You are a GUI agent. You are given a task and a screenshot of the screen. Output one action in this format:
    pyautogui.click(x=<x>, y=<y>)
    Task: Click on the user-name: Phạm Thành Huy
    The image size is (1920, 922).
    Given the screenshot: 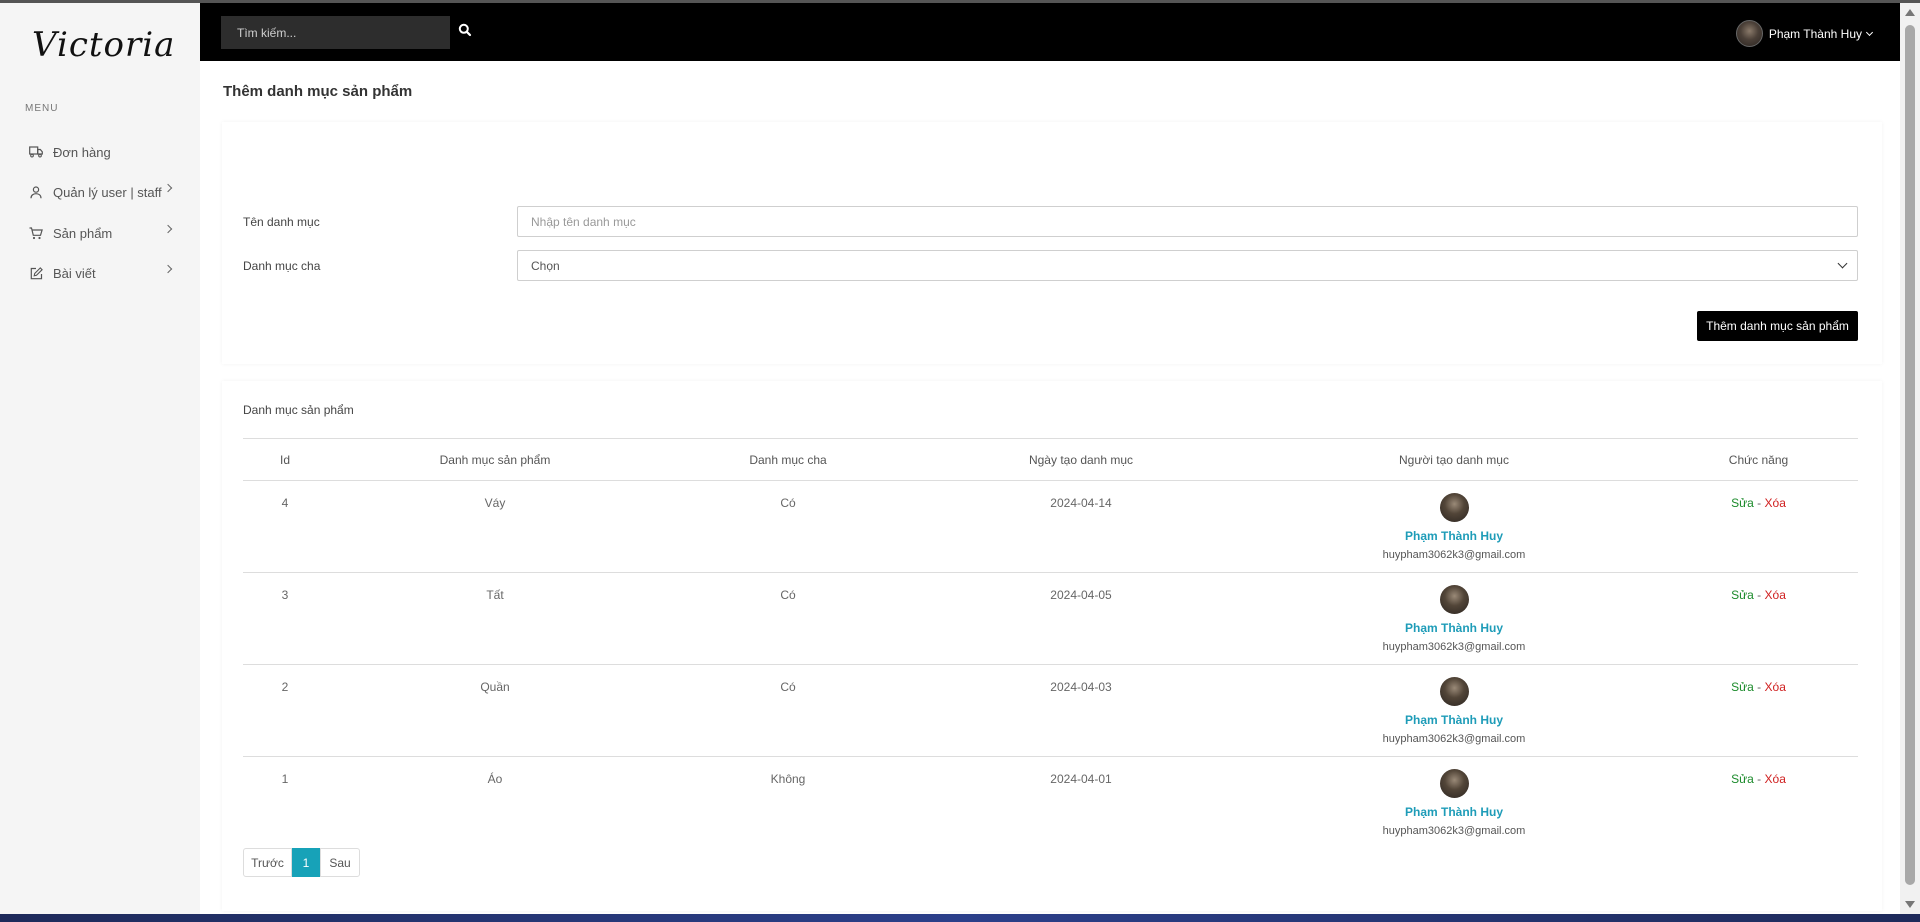 What is the action you would take?
    pyautogui.click(x=1815, y=33)
    